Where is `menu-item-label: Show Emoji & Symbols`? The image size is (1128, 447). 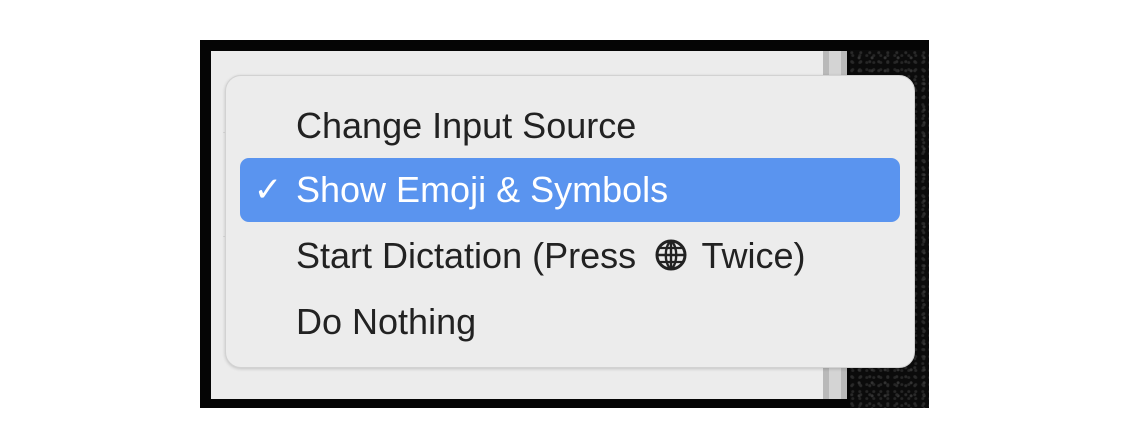
menu-item-label: Show Emoji & Symbols is located at coordinates (482, 189).